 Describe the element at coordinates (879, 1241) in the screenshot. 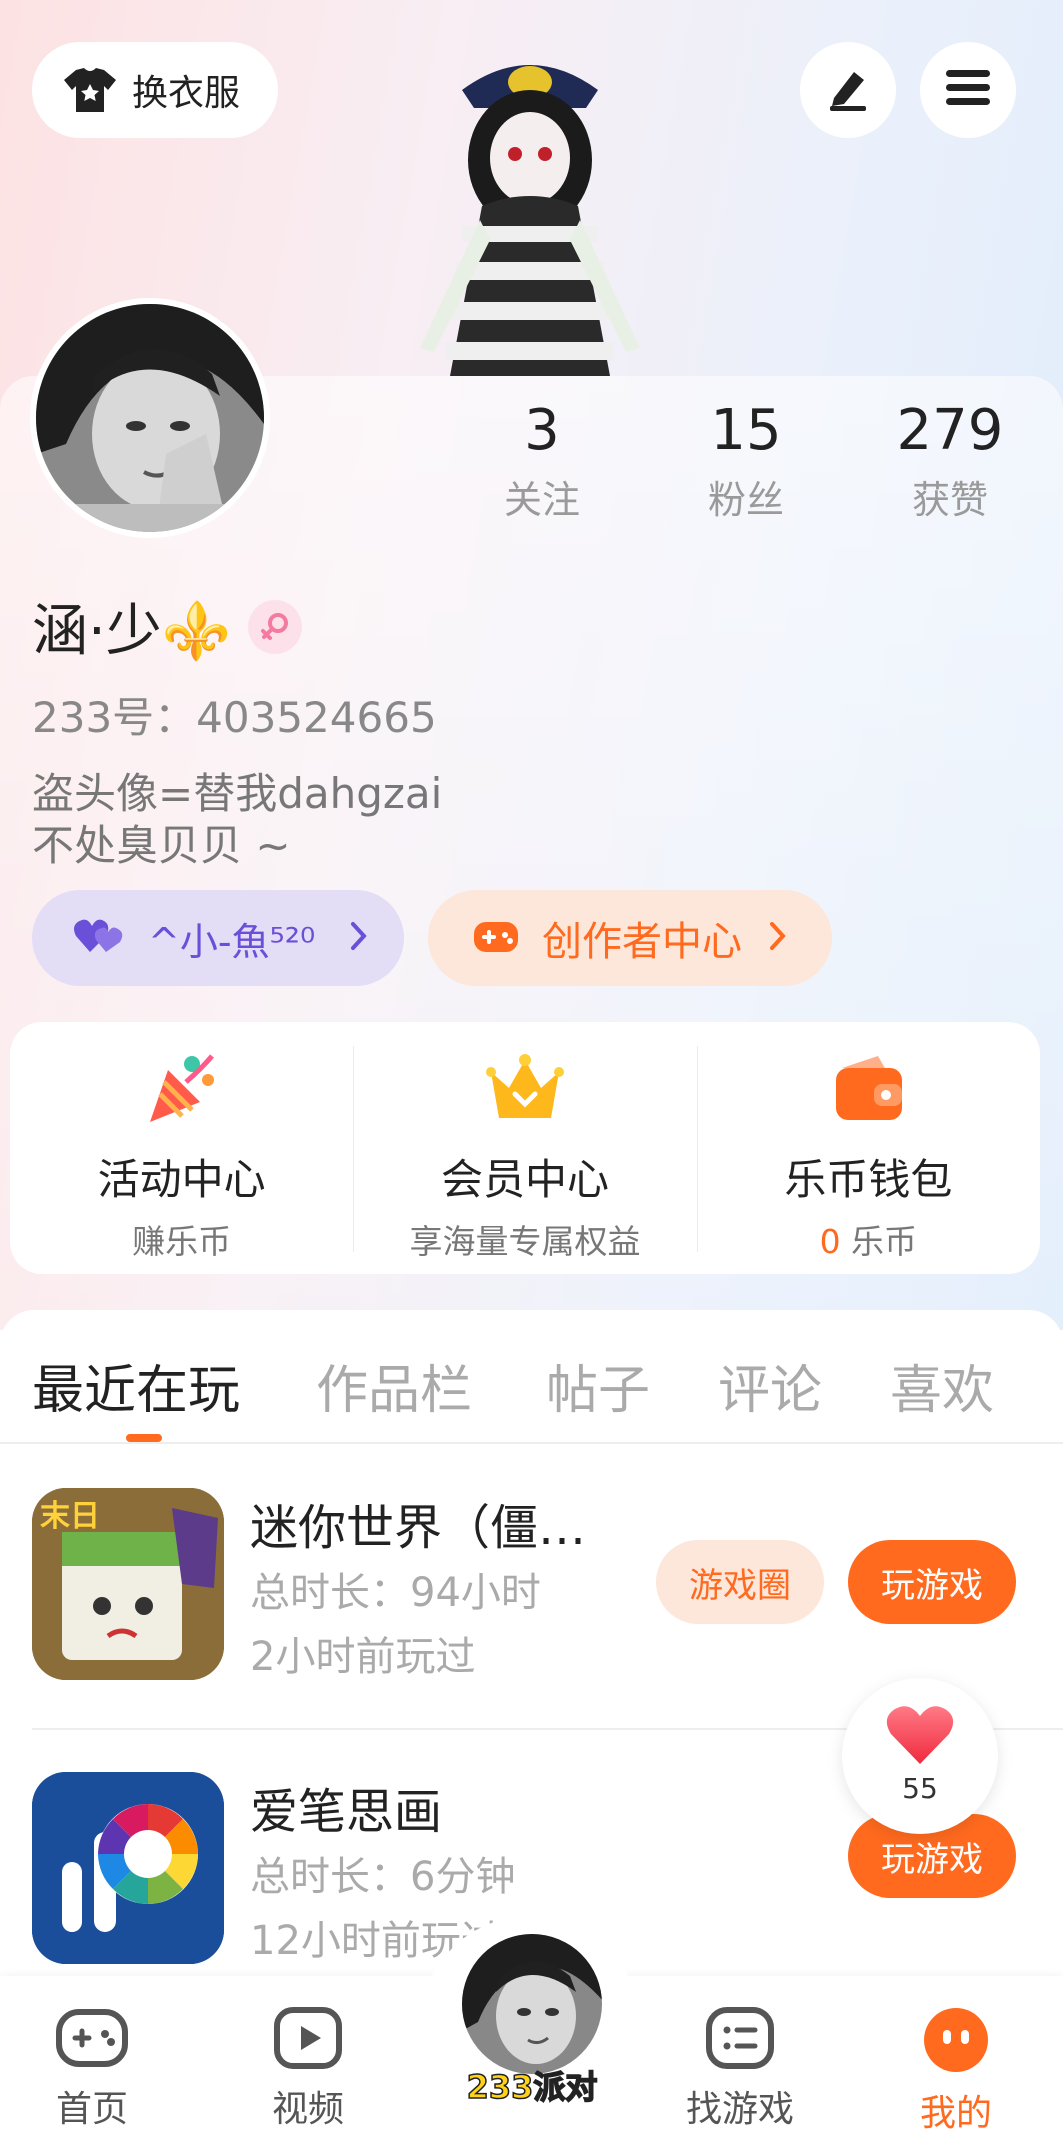

I see `coin-unit: 乐币` at that location.